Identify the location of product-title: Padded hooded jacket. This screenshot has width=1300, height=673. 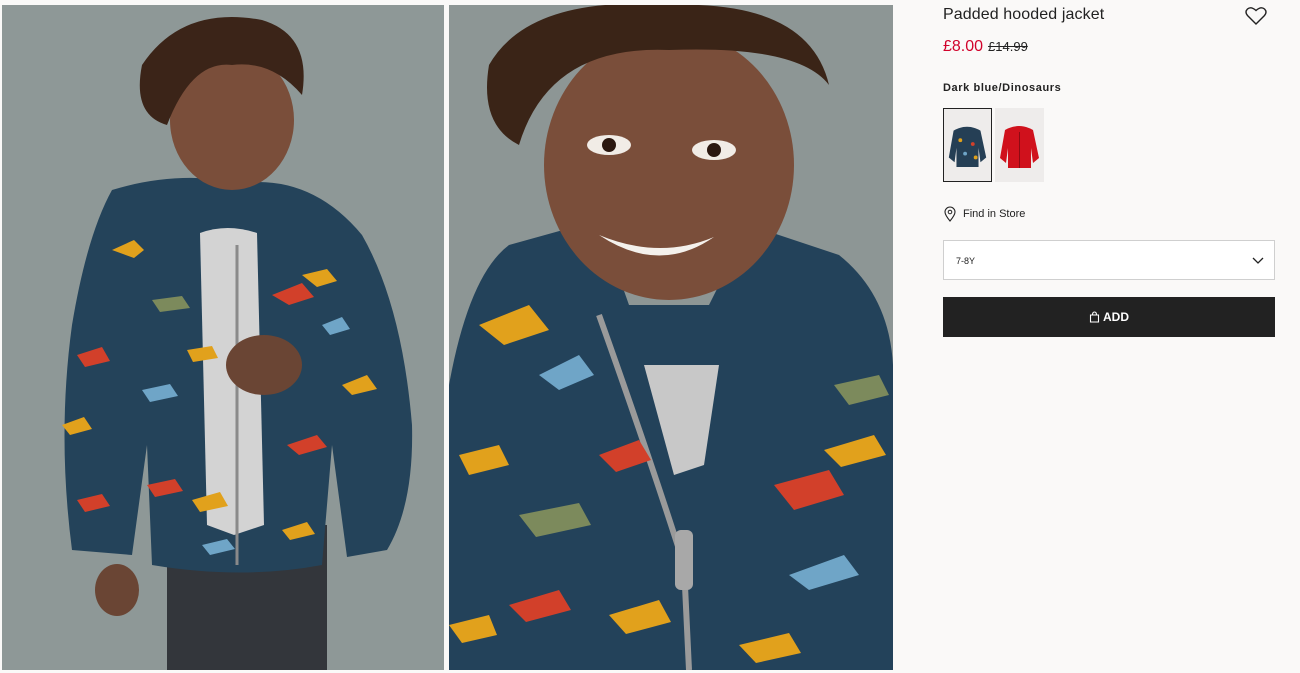
(1024, 14).